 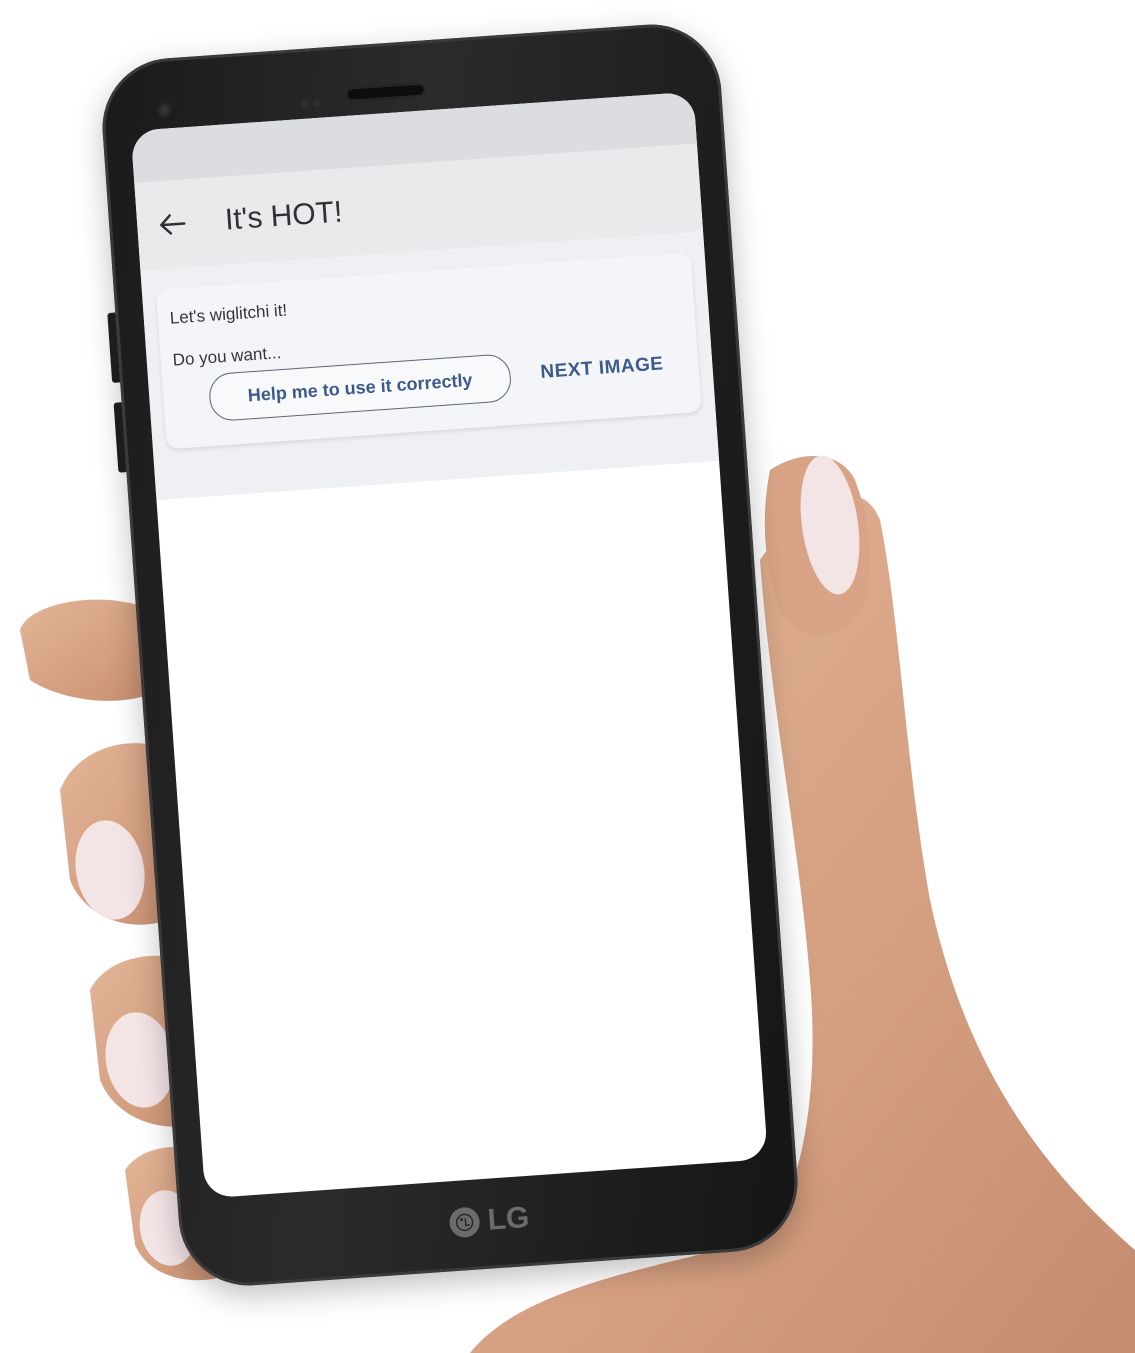 I want to click on page-title: It's HOT!, so click(x=283, y=216).